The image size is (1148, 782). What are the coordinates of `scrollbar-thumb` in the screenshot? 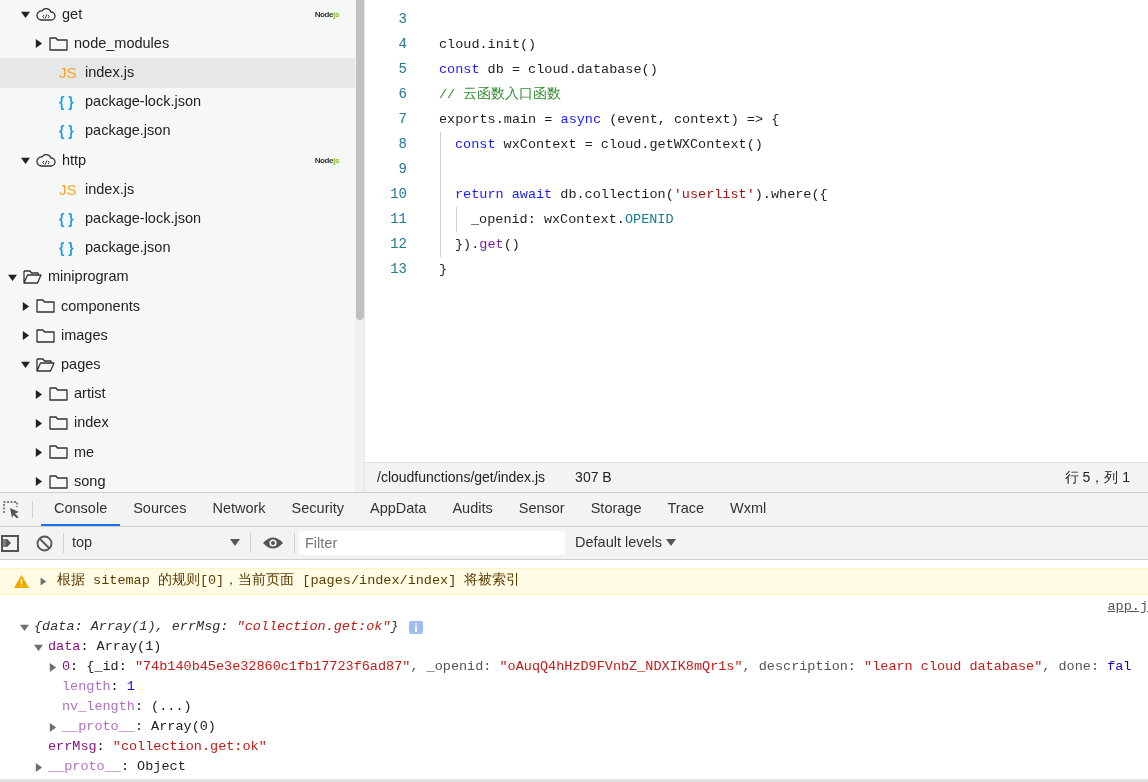 It's located at (359, 160).